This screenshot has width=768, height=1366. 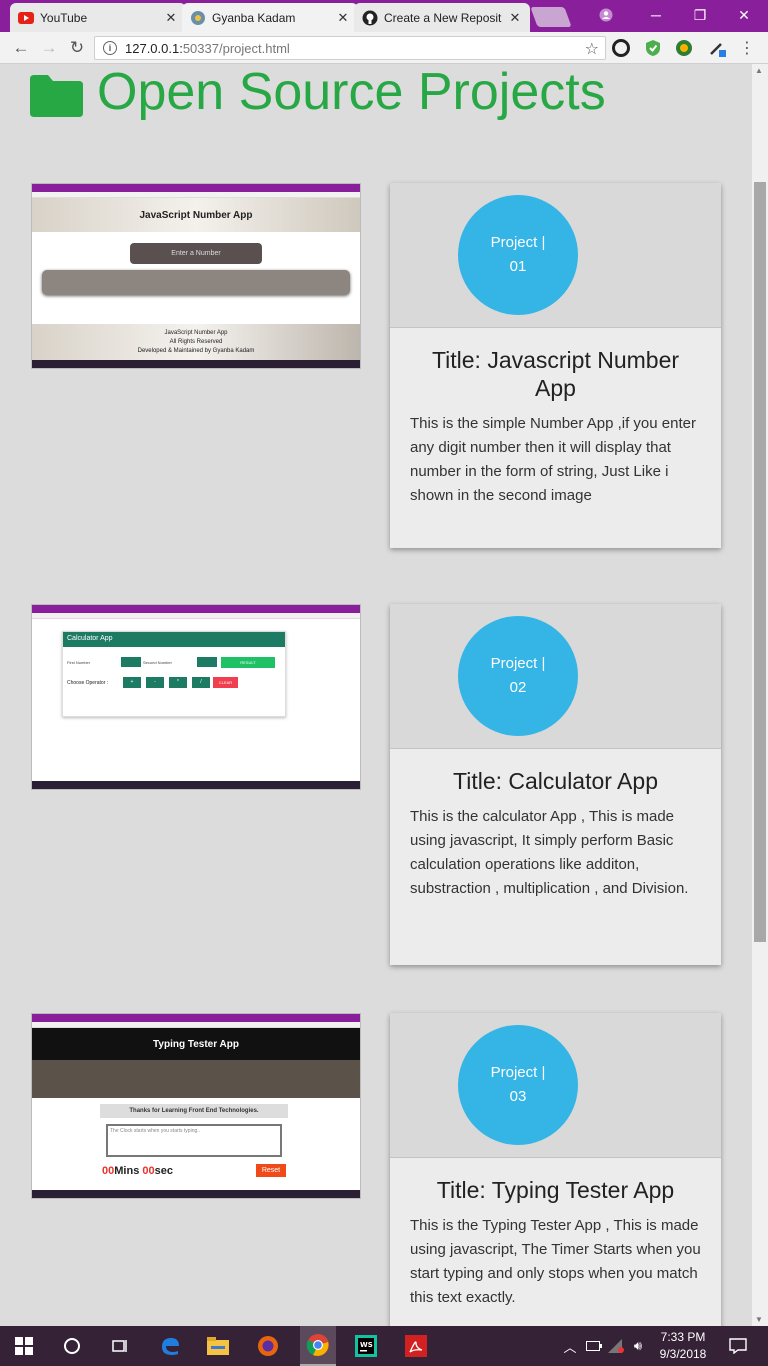 I want to click on tab-youtube: YouTube ✕, so click(x=98, y=17).